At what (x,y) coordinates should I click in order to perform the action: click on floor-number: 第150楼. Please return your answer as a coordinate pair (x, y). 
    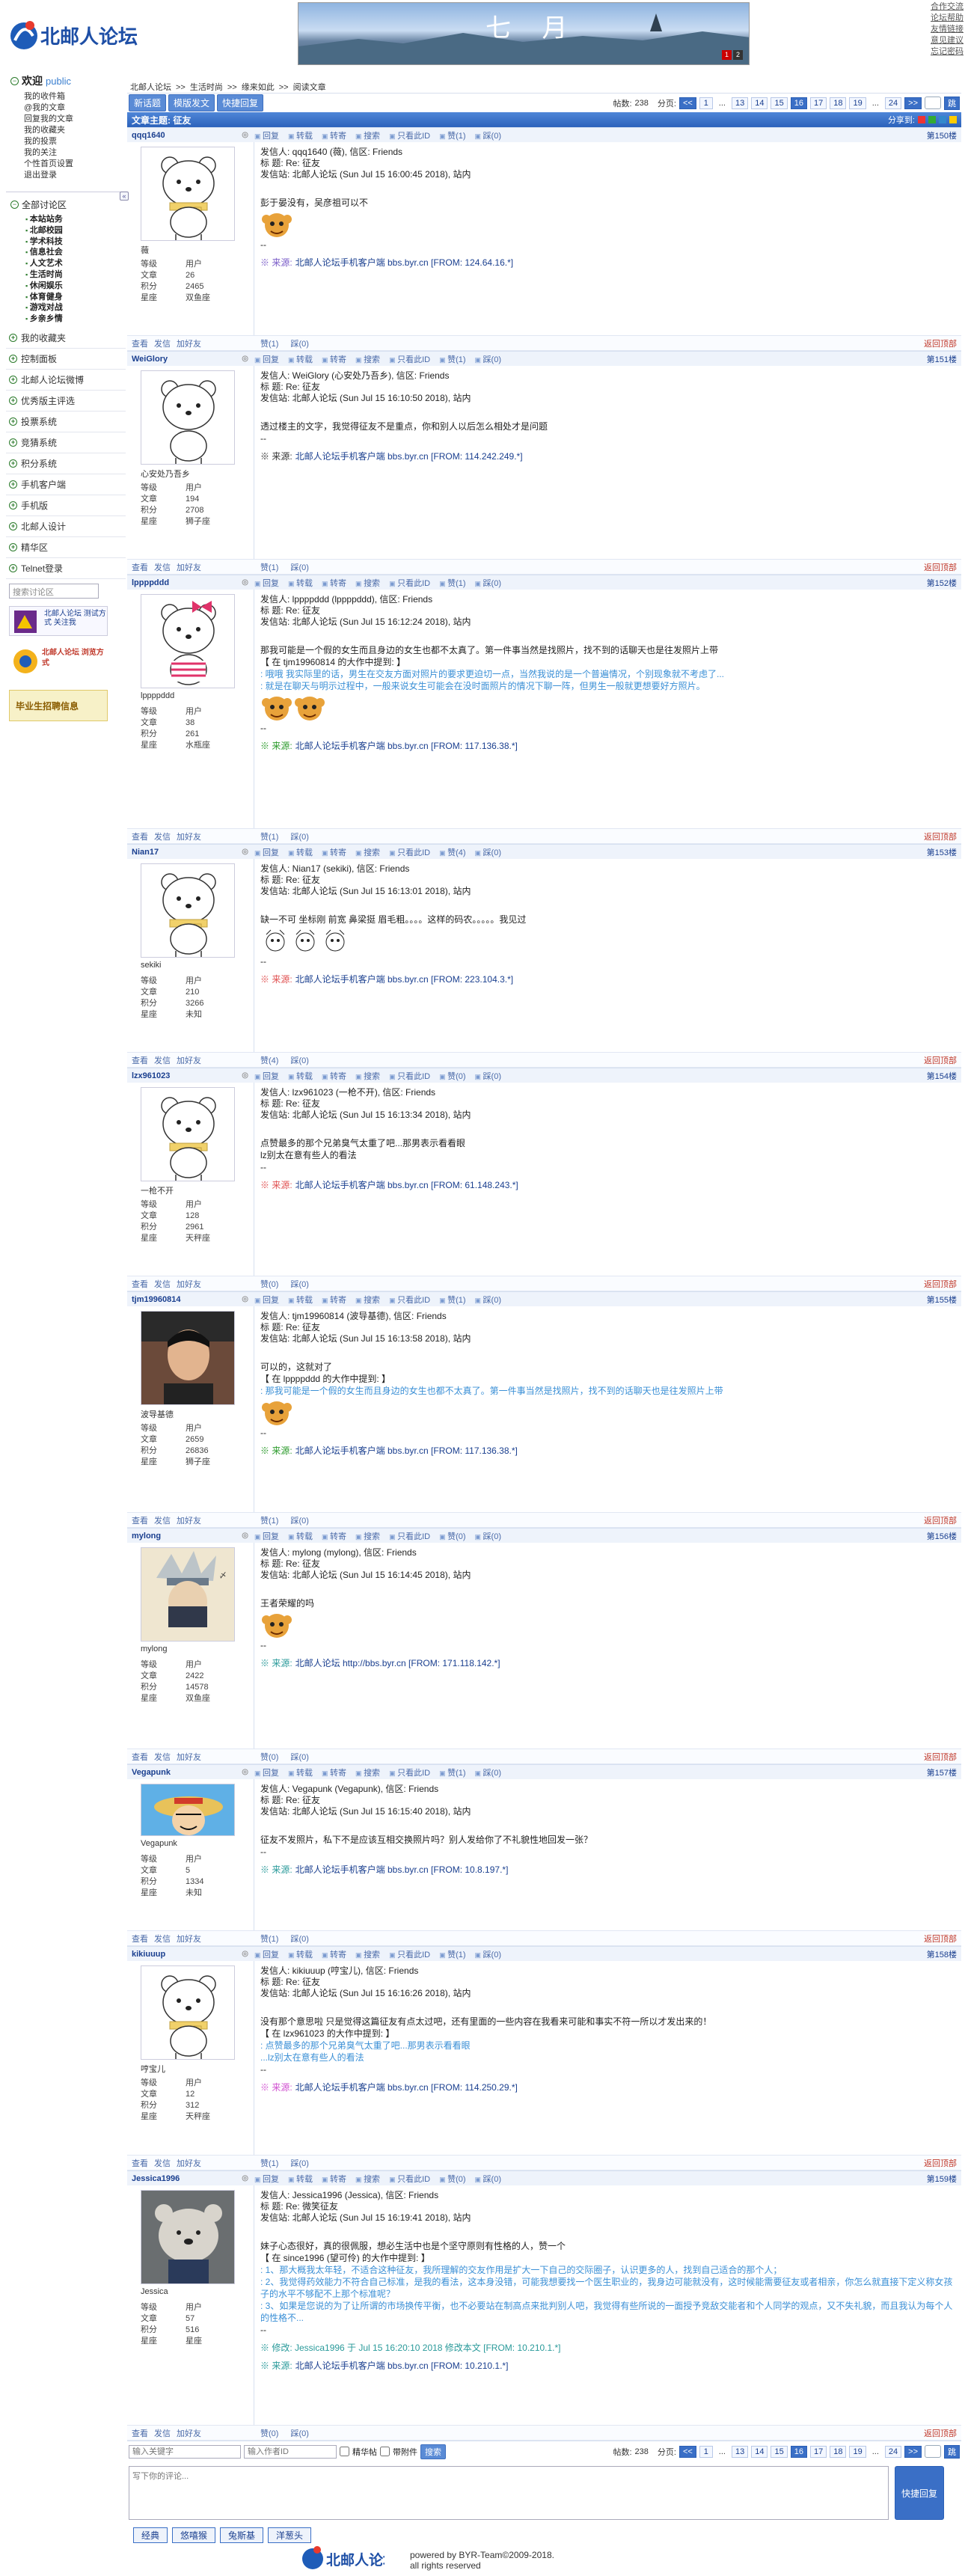
    Looking at the image, I should click on (944, 135).